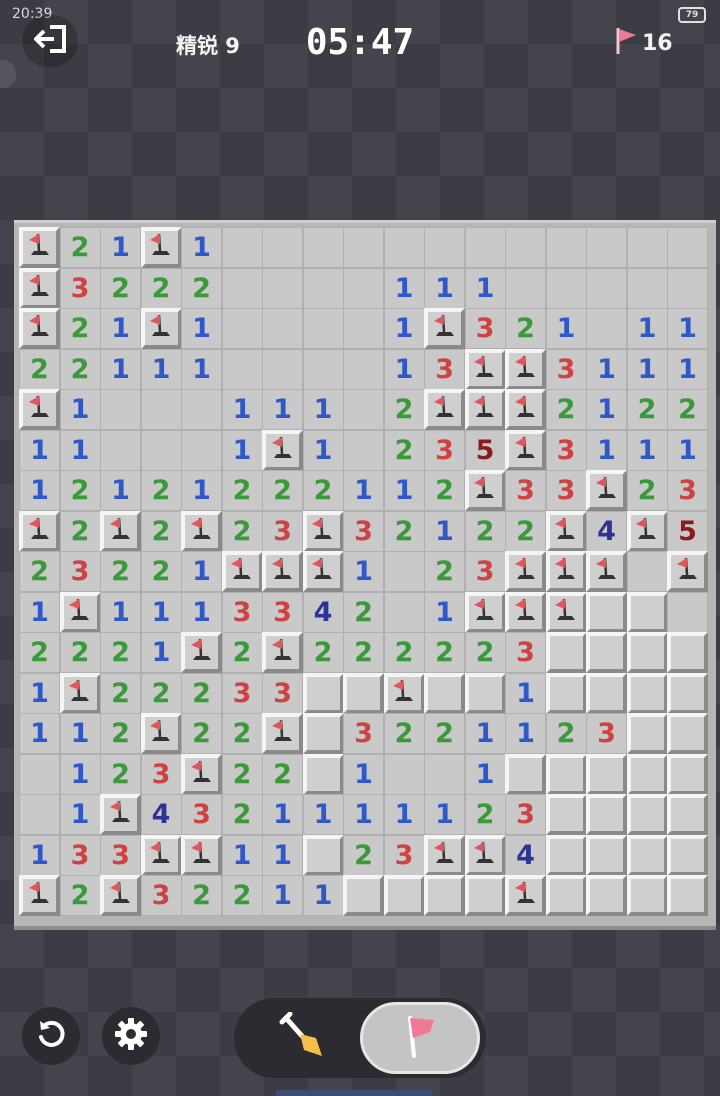  I want to click on number-cell: 5, so click(687, 531).